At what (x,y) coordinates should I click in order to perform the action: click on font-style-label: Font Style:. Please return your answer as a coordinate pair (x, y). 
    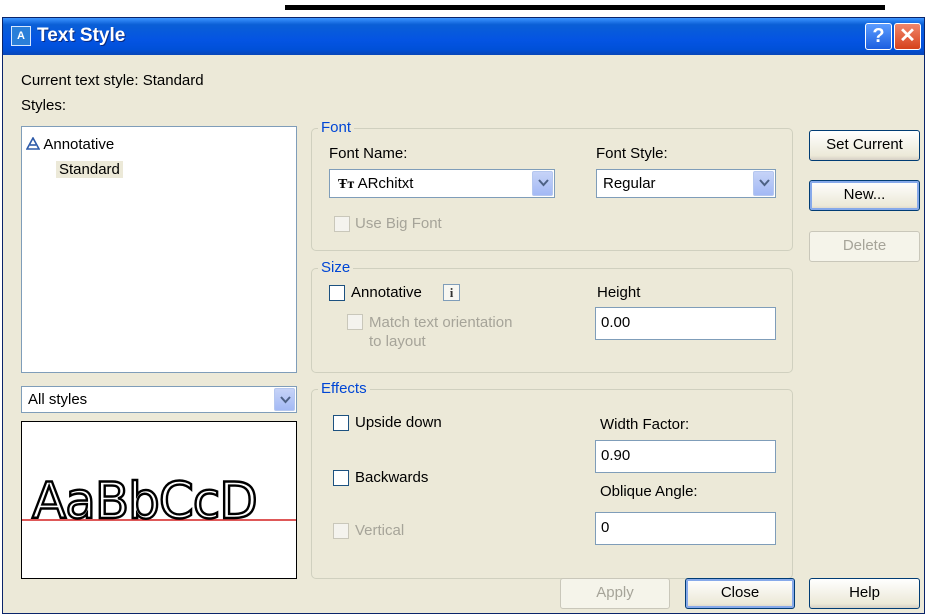
    Looking at the image, I should click on (632, 153).